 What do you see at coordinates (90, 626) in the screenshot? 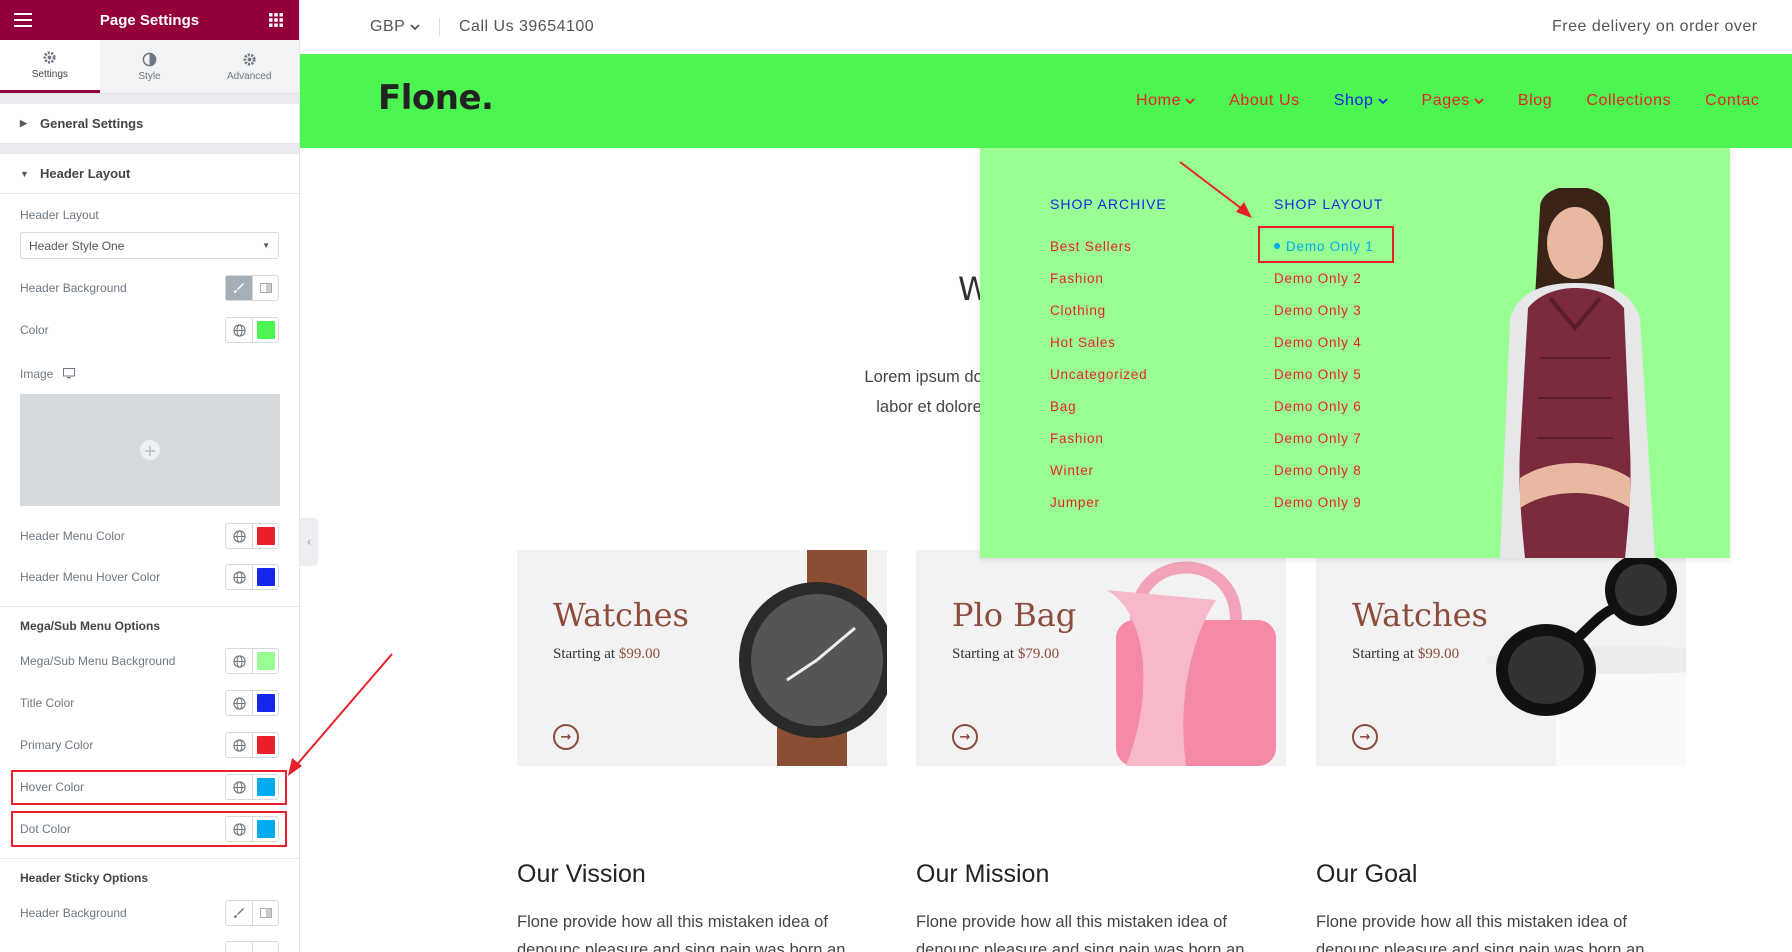
I see `mega-menu-options-heading: Mega/Sub Menu Options` at bounding box center [90, 626].